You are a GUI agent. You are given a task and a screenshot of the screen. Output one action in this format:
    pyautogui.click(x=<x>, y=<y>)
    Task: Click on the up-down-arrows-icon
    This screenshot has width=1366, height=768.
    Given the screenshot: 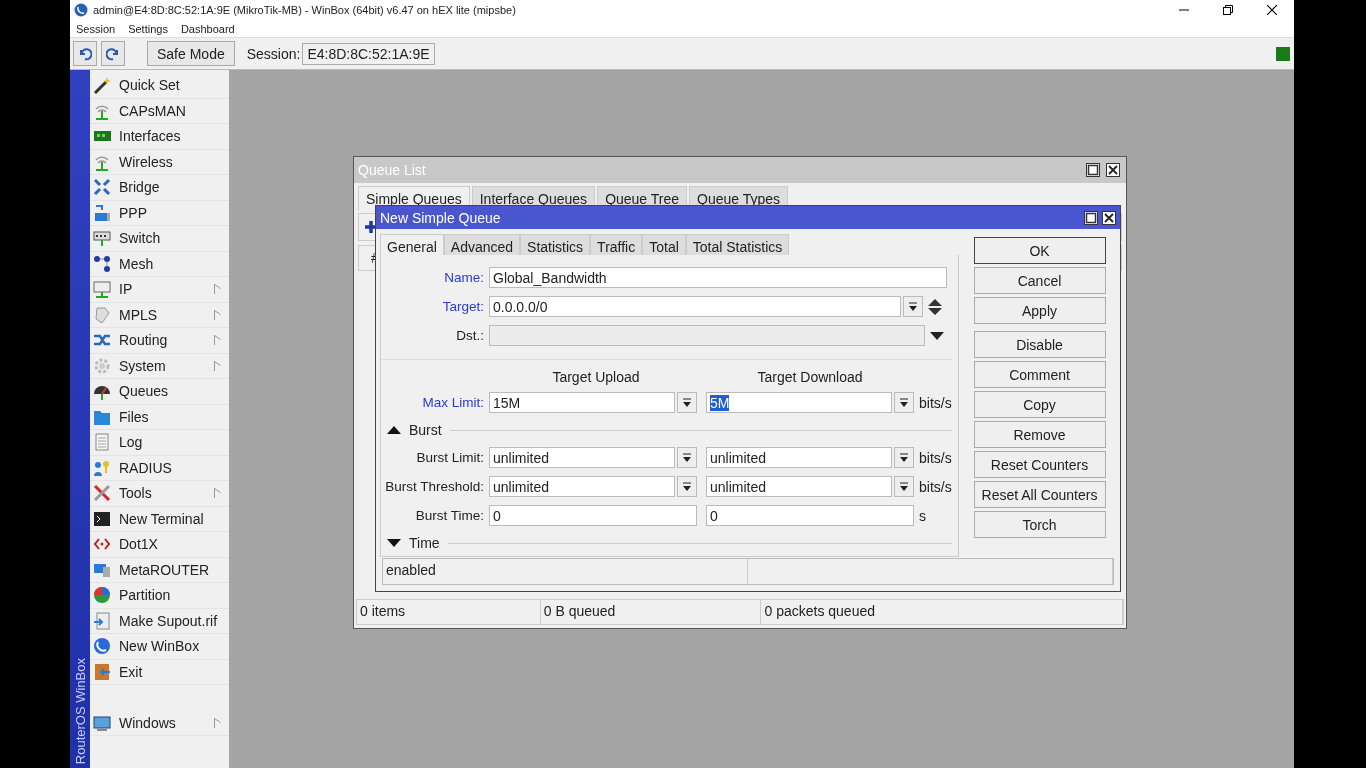 What is the action you would take?
    pyautogui.click(x=935, y=306)
    